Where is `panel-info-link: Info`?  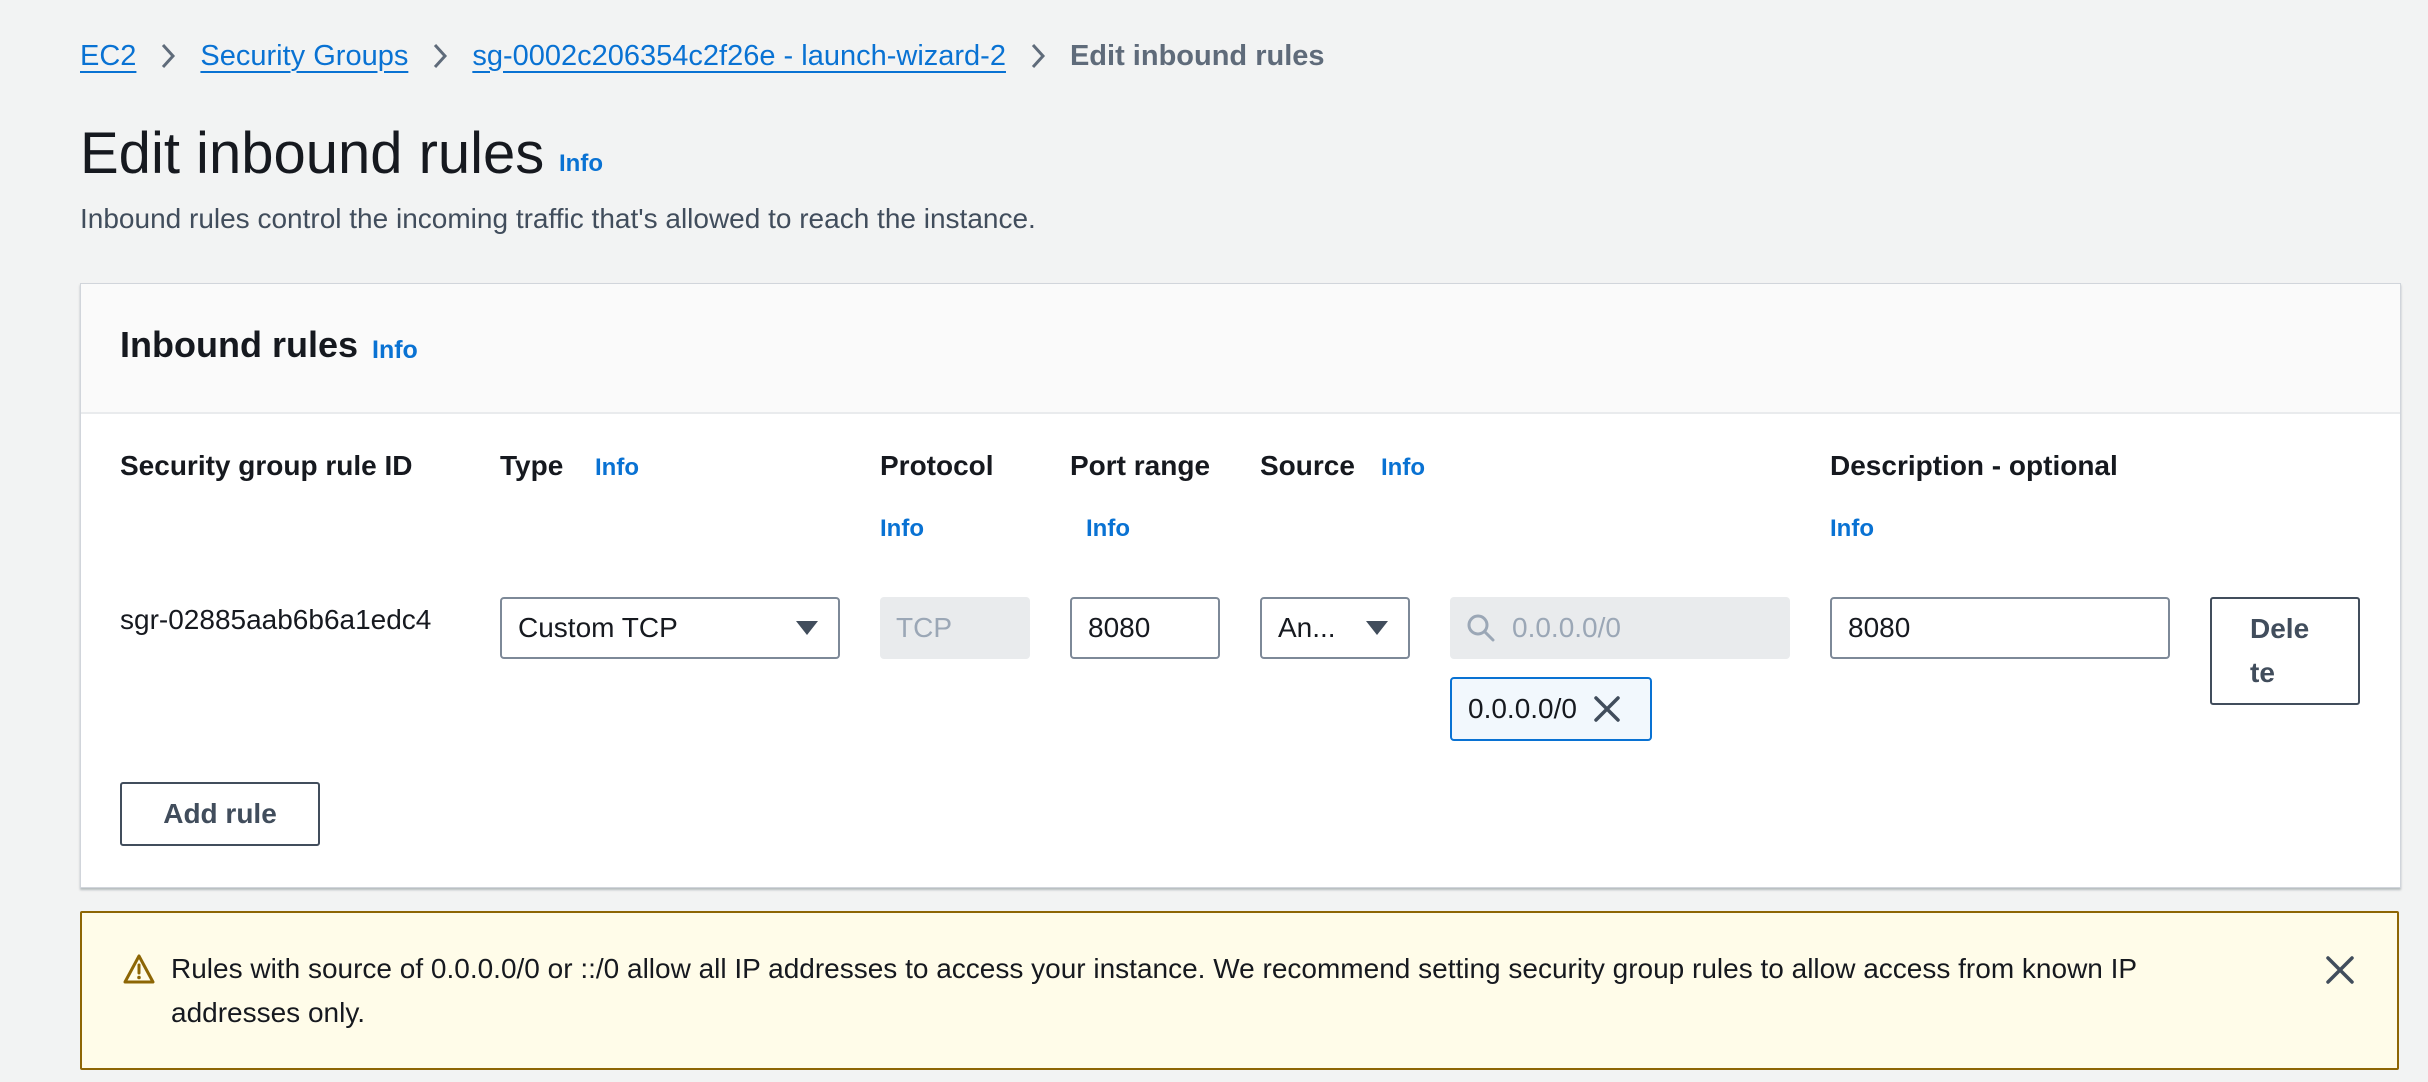
panel-info-link: Info is located at coordinates (395, 350).